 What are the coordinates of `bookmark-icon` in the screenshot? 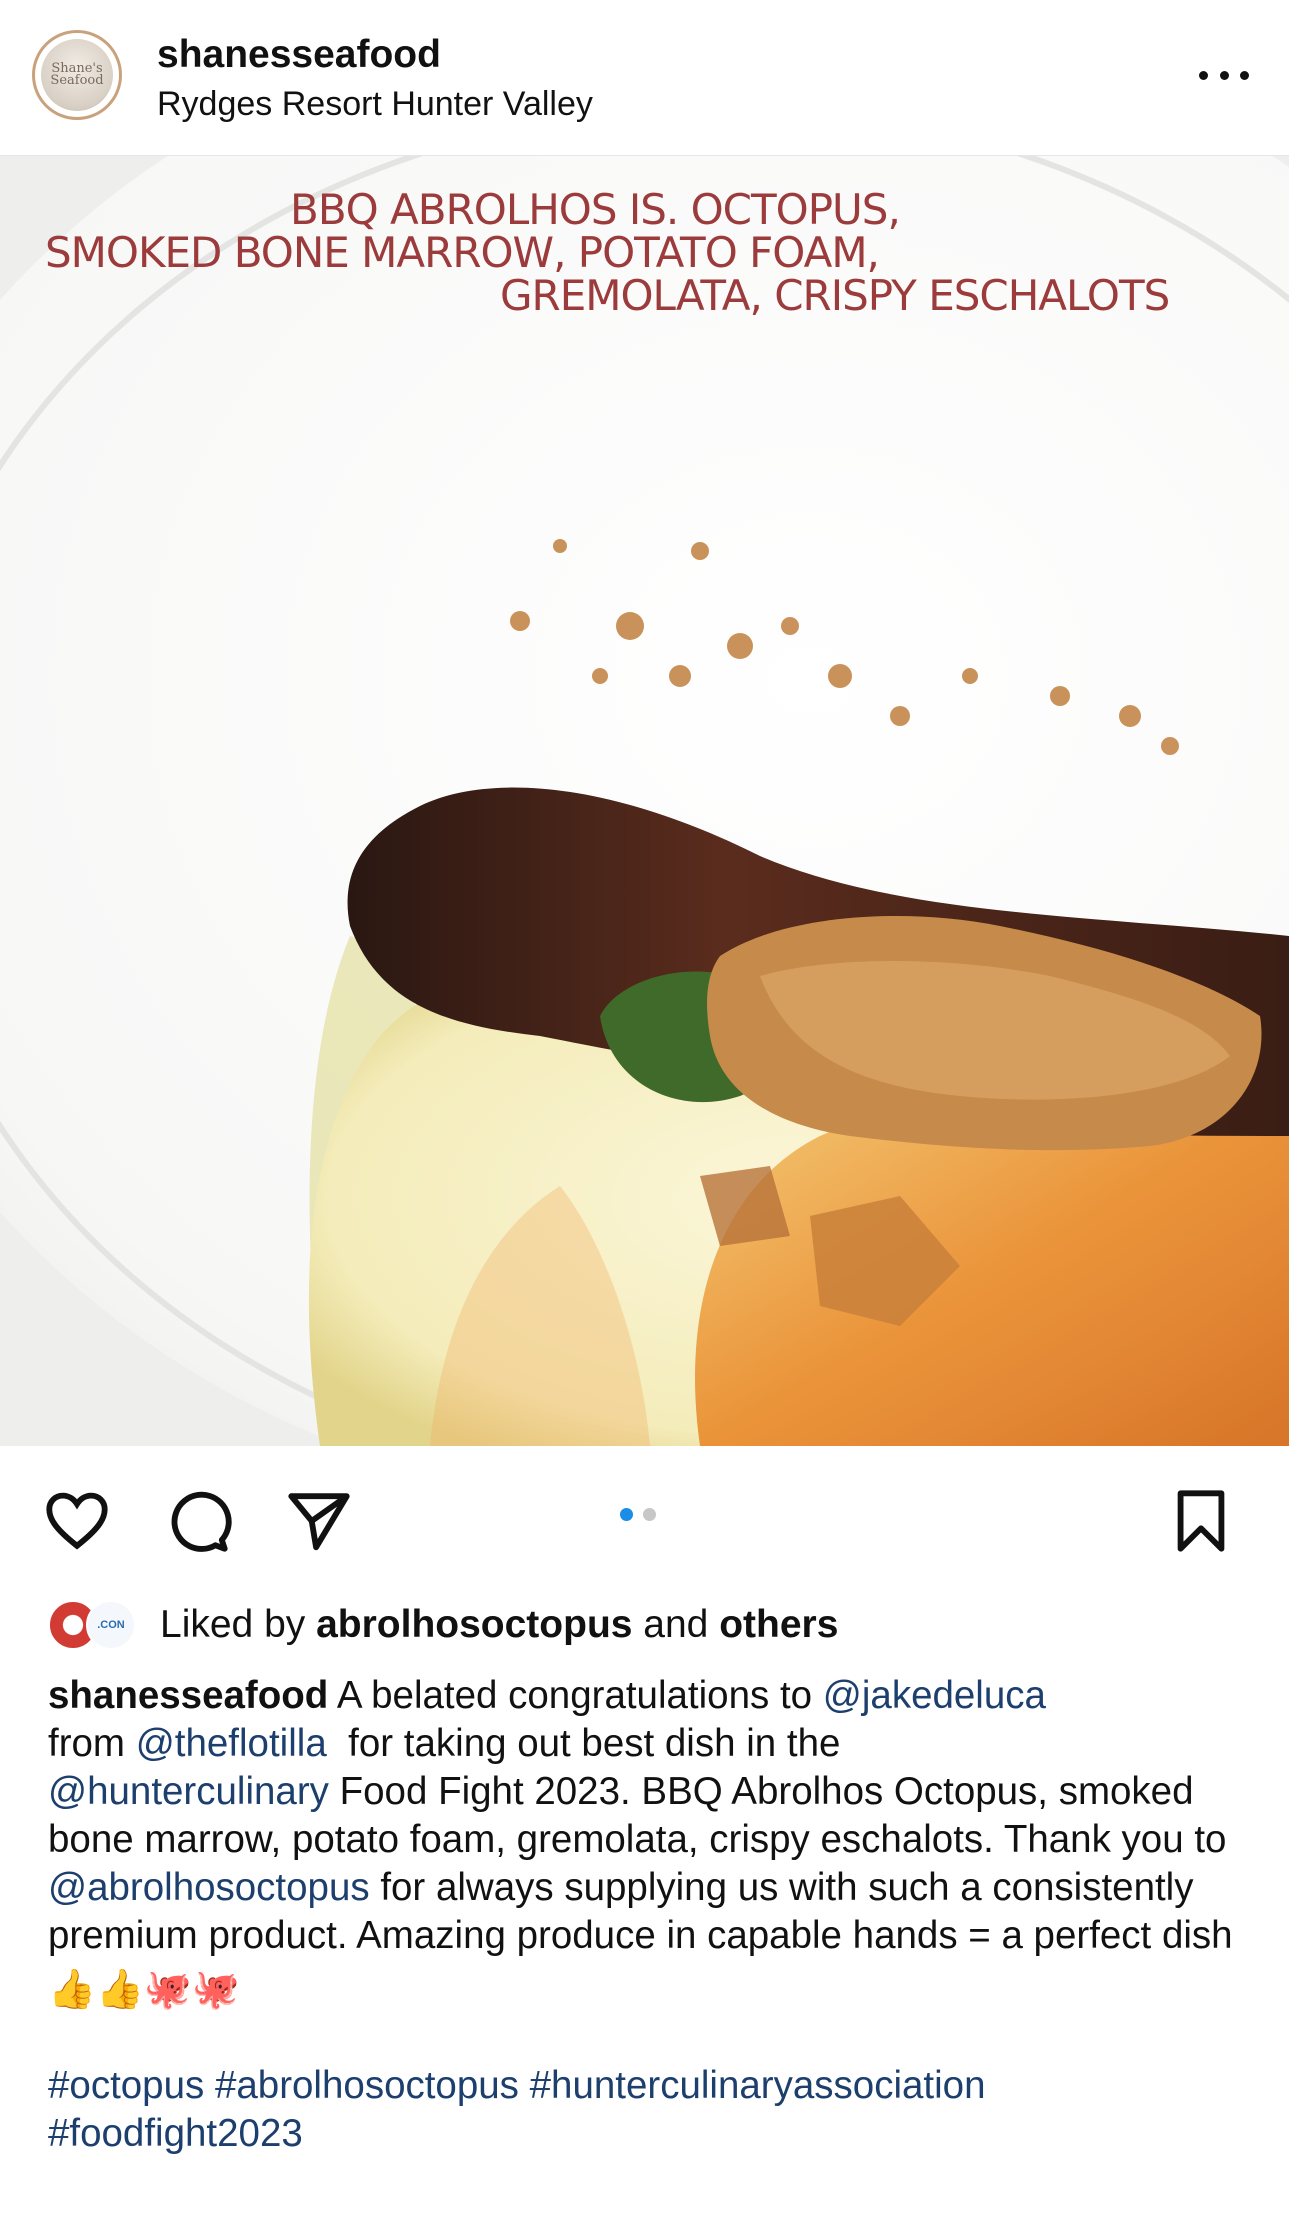 It's located at (1201, 1521).